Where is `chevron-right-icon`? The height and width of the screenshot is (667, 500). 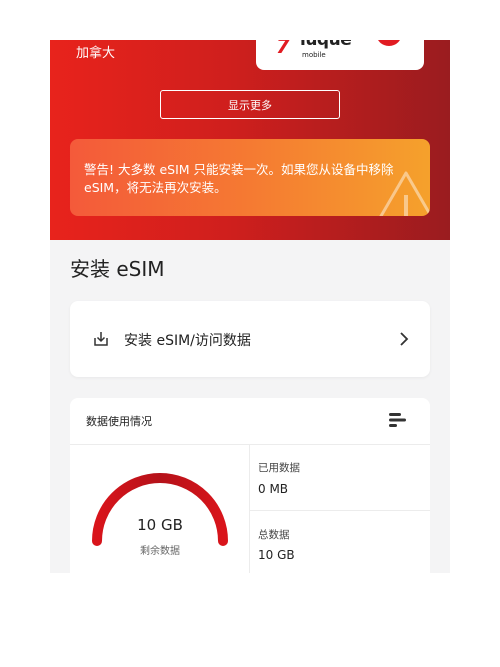 chevron-right-icon is located at coordinates (404, 339).